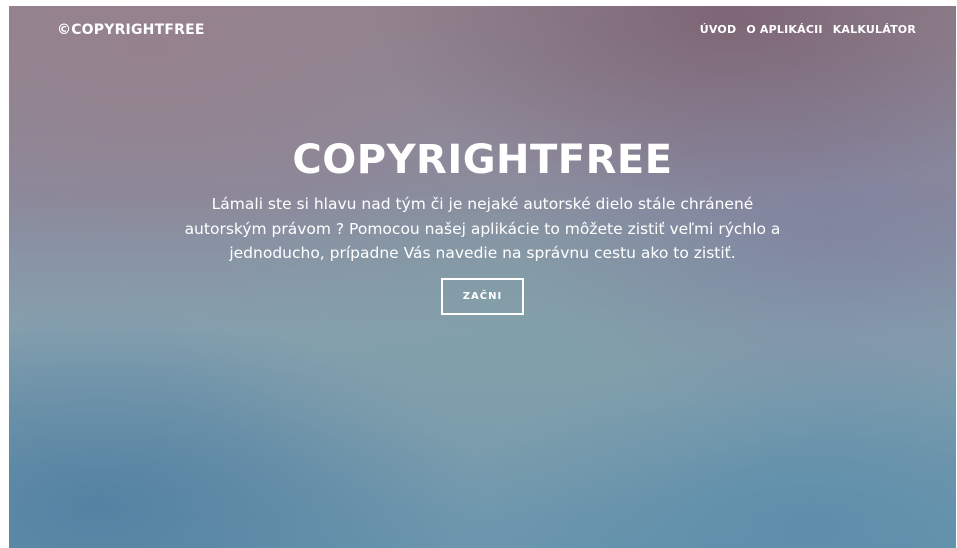  What do you see at coordinates (482, 296) in the screenshot?
I see `start-button: ZAČNI` at bounding box center [482, 296].